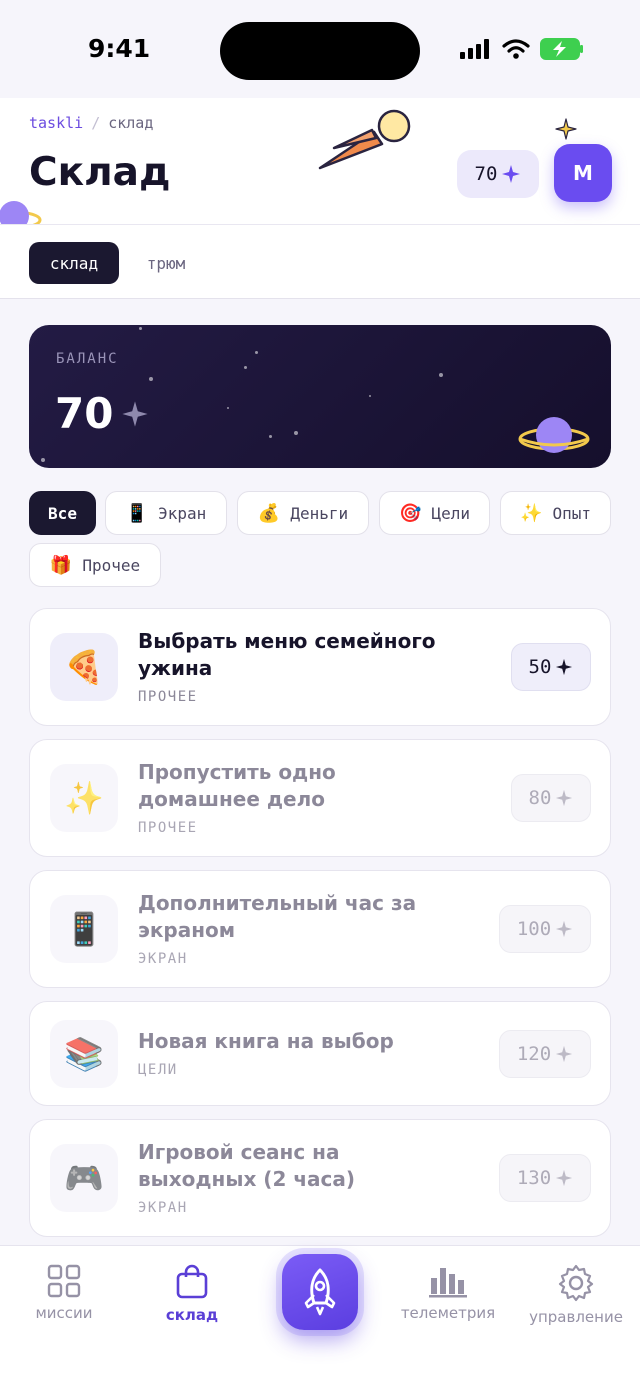  Describe the element at coordinates (84, 667) in the screenshot. I see `pizza-icon: 🍕` at that location.